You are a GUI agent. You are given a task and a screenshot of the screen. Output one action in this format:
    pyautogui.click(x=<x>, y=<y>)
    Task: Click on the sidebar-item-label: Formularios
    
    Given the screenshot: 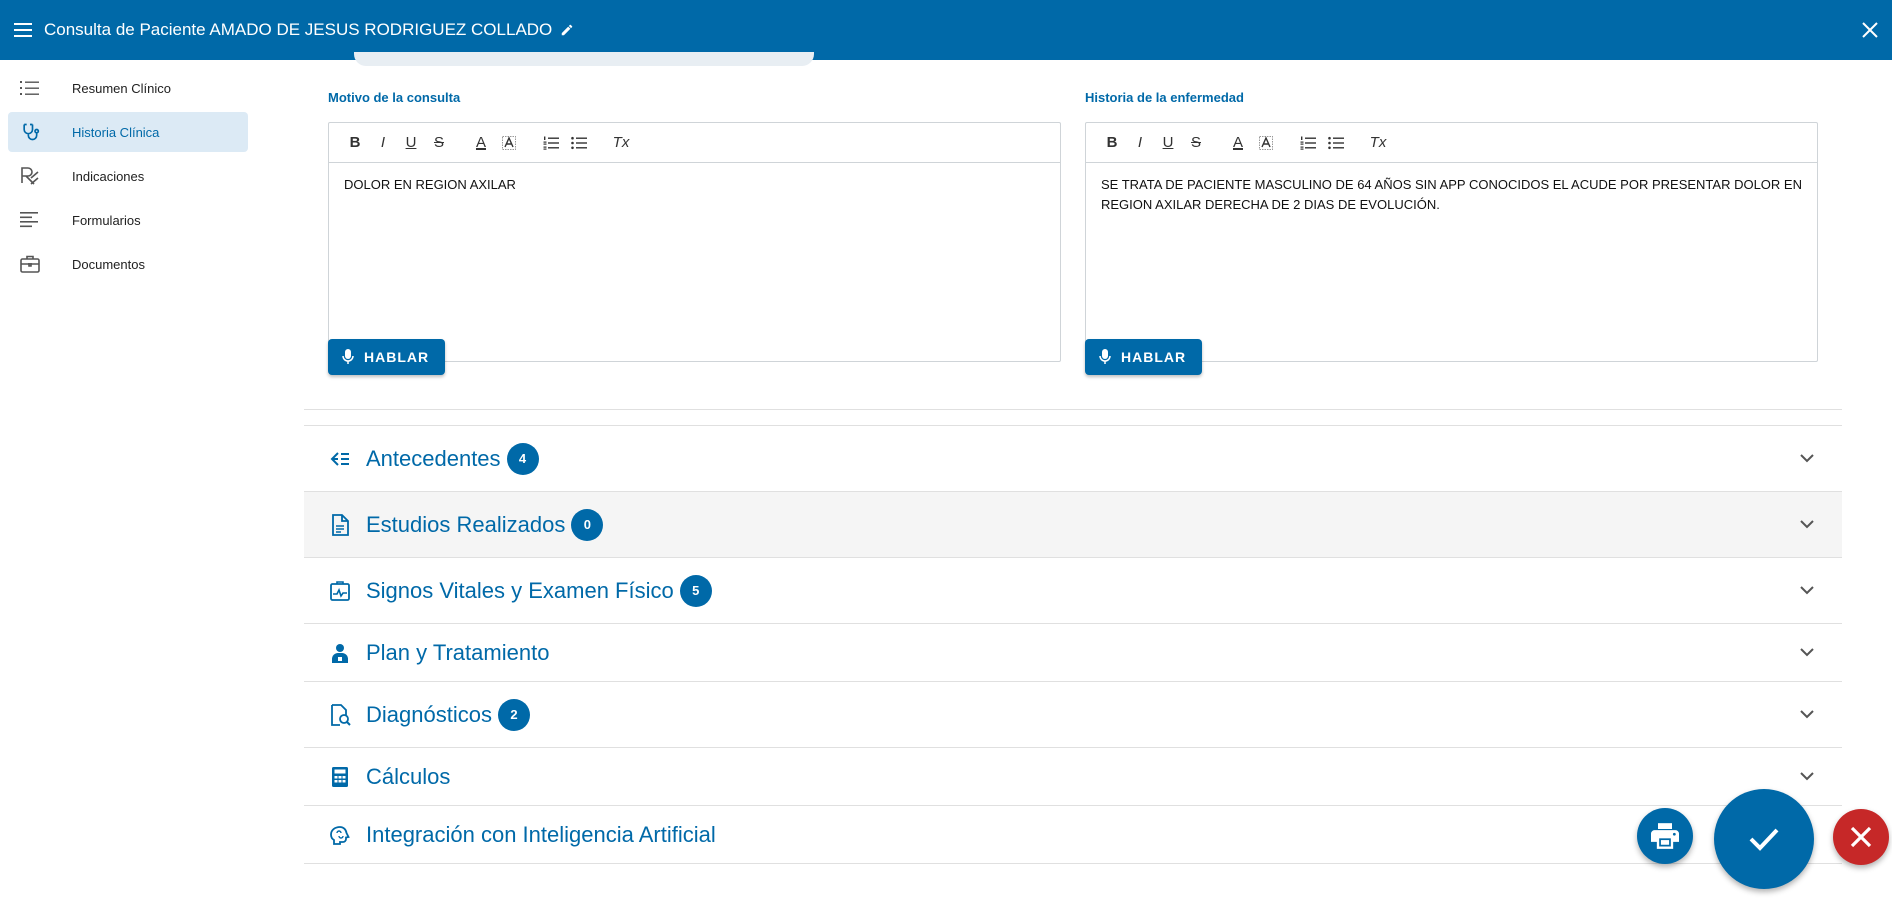 What is the action you would take?
    pyautogui.click(x=106, y=220)
    